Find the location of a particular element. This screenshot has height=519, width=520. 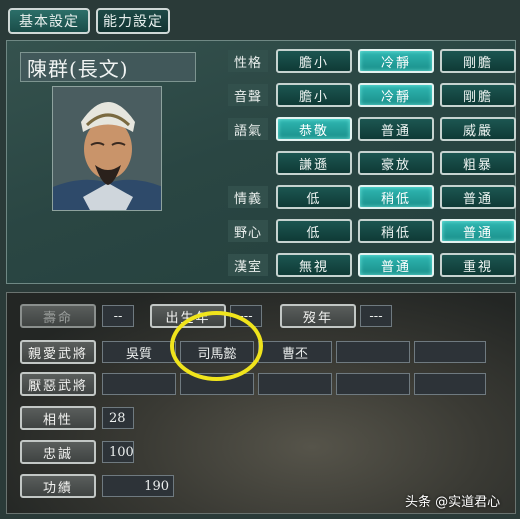

tone-option-1: 恭敬 is located at coordinates (314, 129).